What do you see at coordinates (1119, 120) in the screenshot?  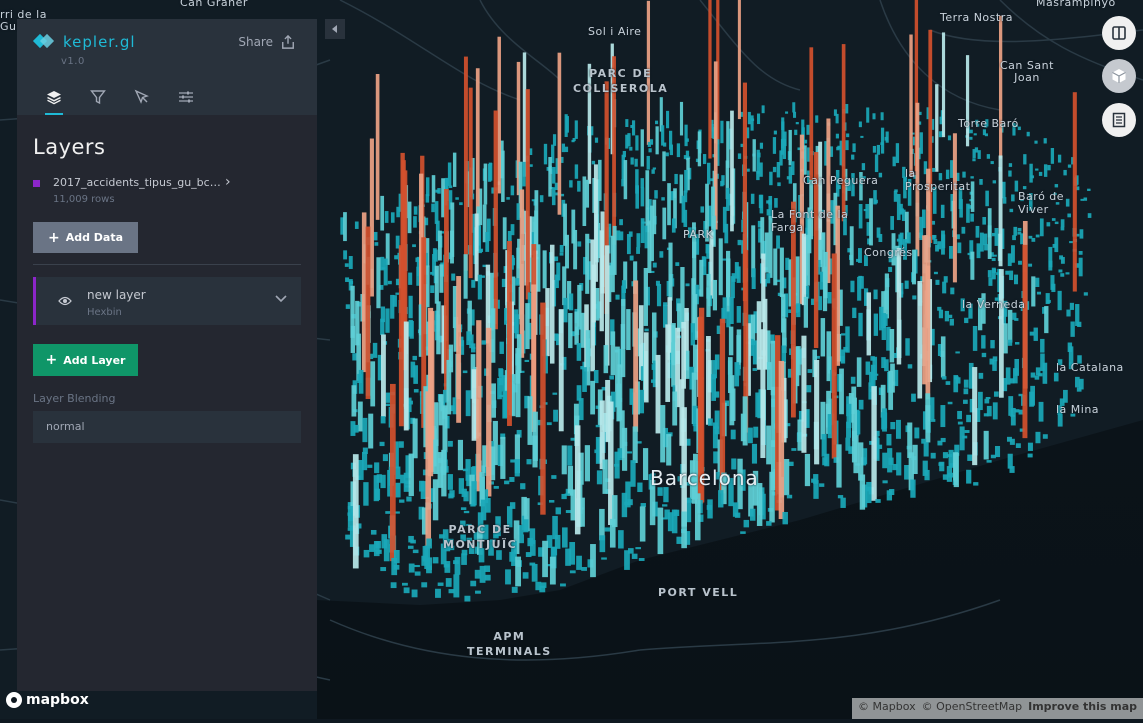 I see `legend-button` at bounding box center [1119, 120].